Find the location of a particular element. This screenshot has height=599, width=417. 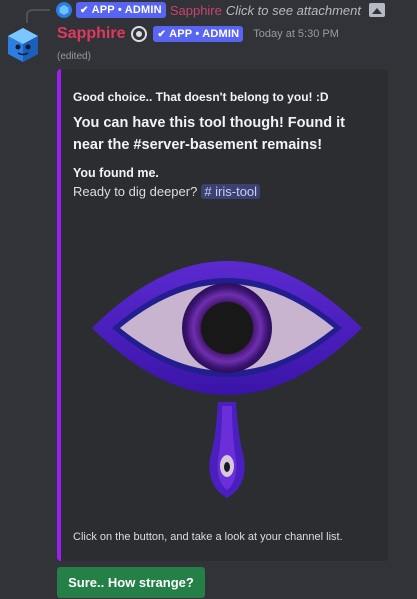

embed-line-4: Ready to dig deeper? # iris-tool is located at coordinates (224, 191).